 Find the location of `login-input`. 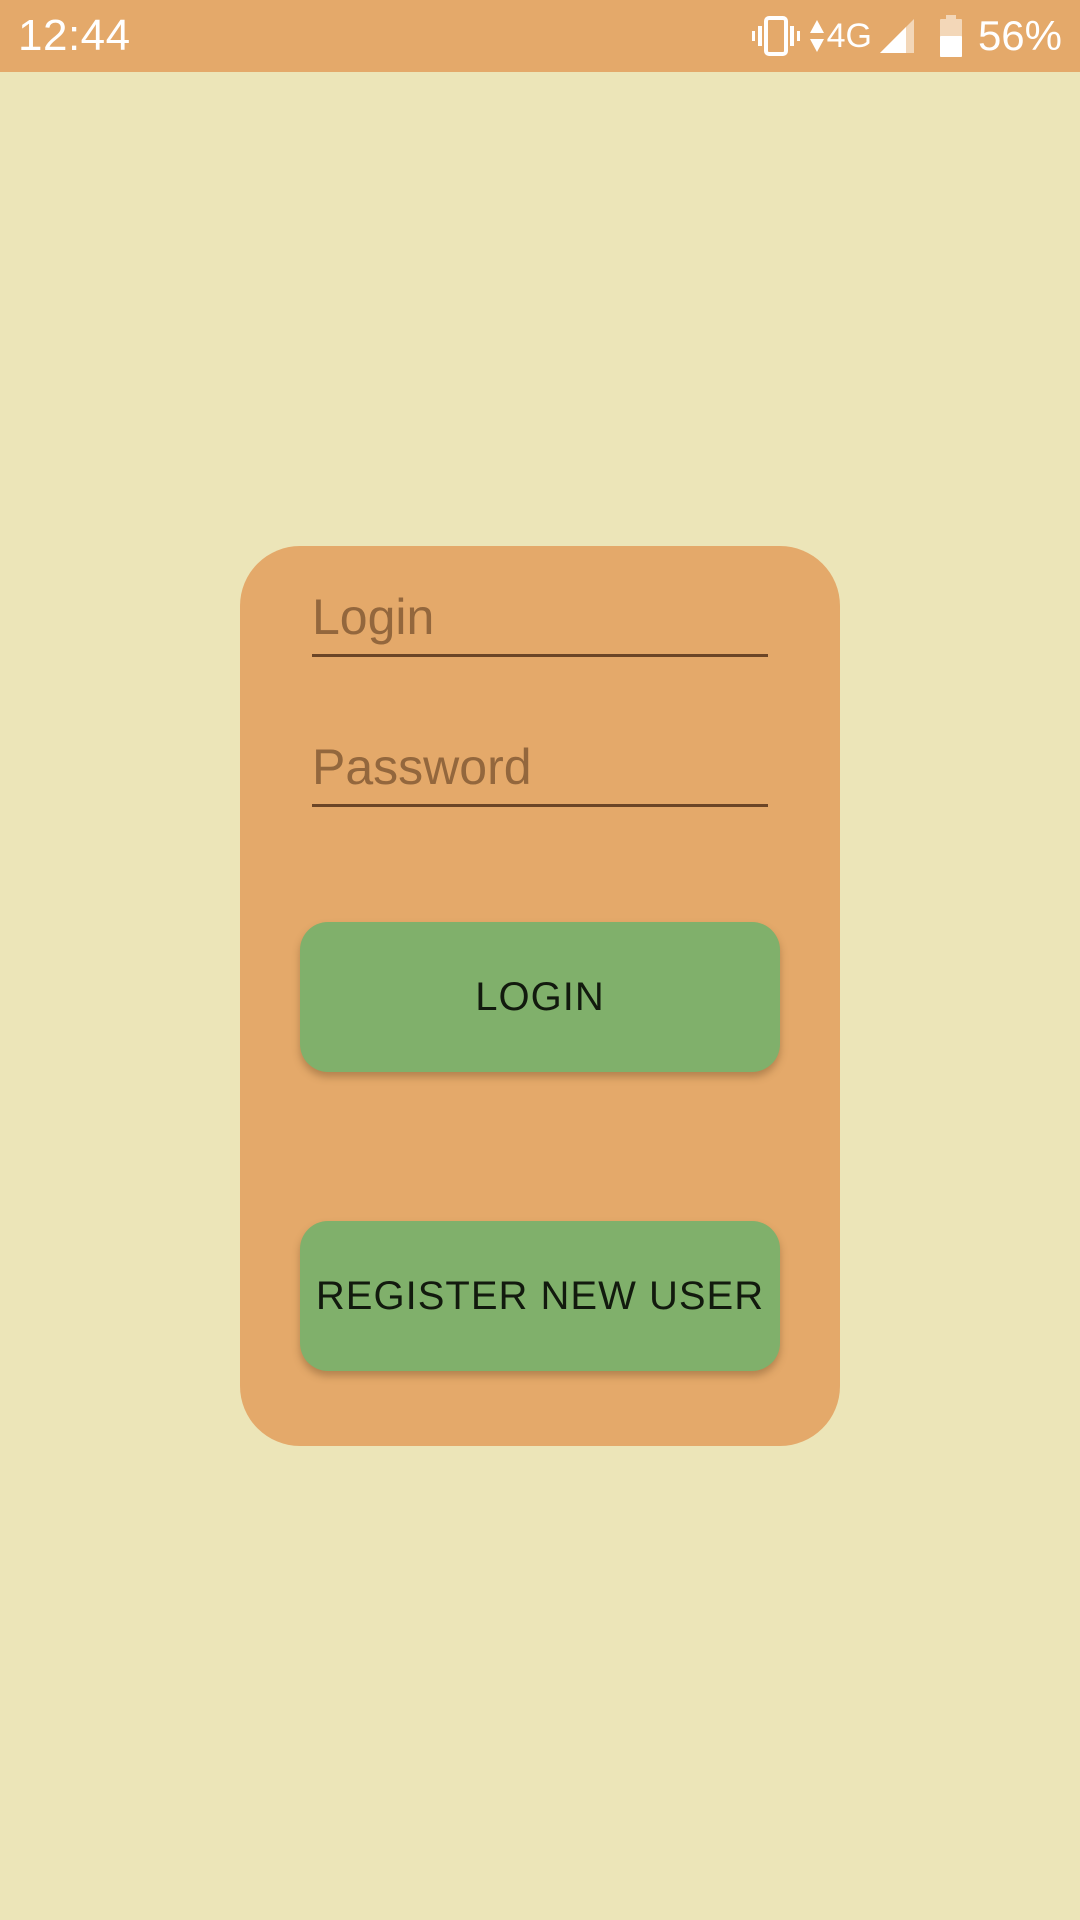

login-input is located at coordinates (540, 617).